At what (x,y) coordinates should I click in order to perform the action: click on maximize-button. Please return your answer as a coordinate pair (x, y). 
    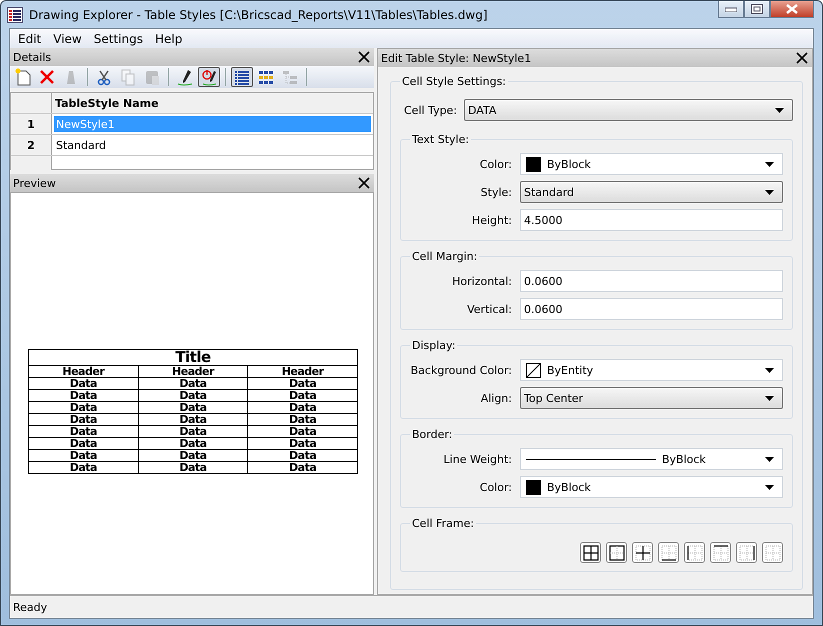
    Looking at the image, I should click on (757, 9).